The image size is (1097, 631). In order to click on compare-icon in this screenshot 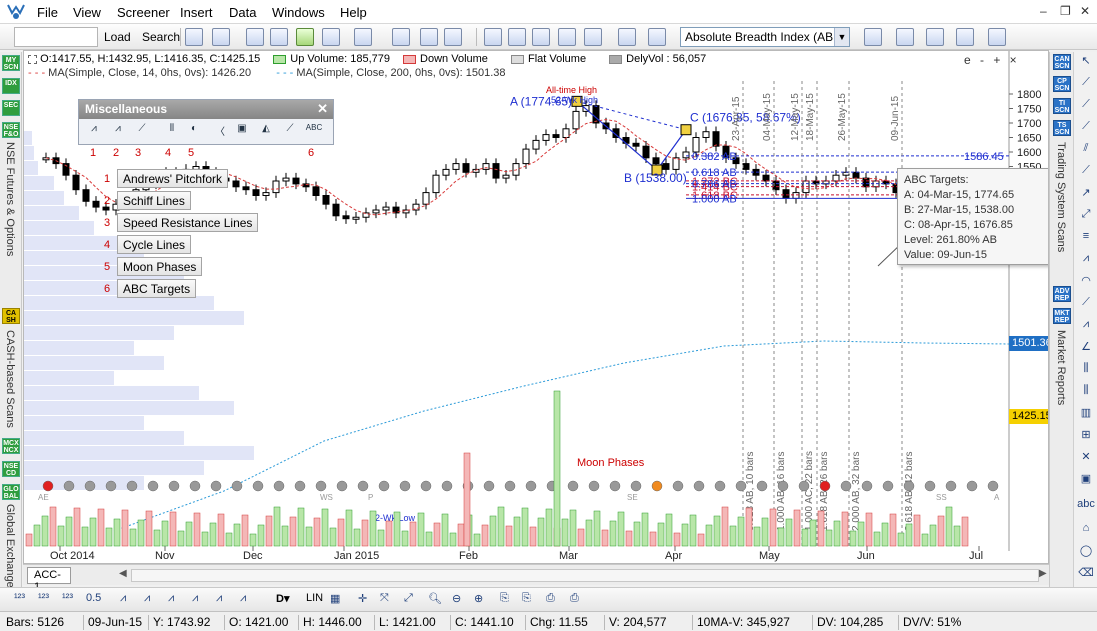, I will do `click(657, 37)`.